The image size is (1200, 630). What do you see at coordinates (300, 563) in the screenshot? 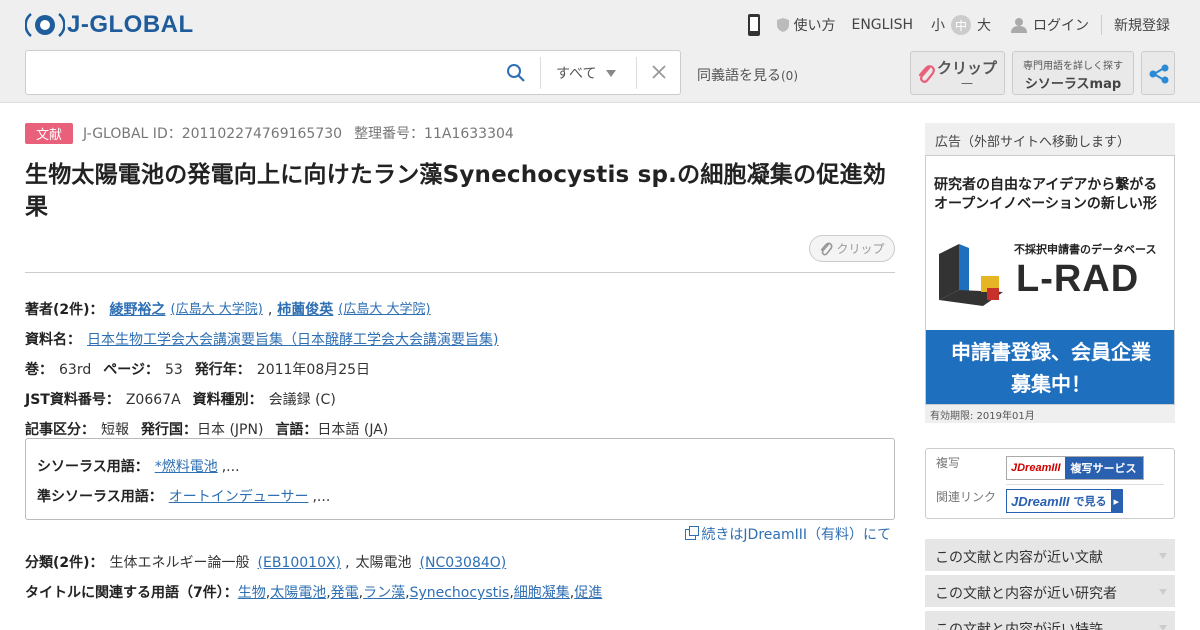
I see `class-code-link: (EB10010X)` at bounding box center [300, 563].